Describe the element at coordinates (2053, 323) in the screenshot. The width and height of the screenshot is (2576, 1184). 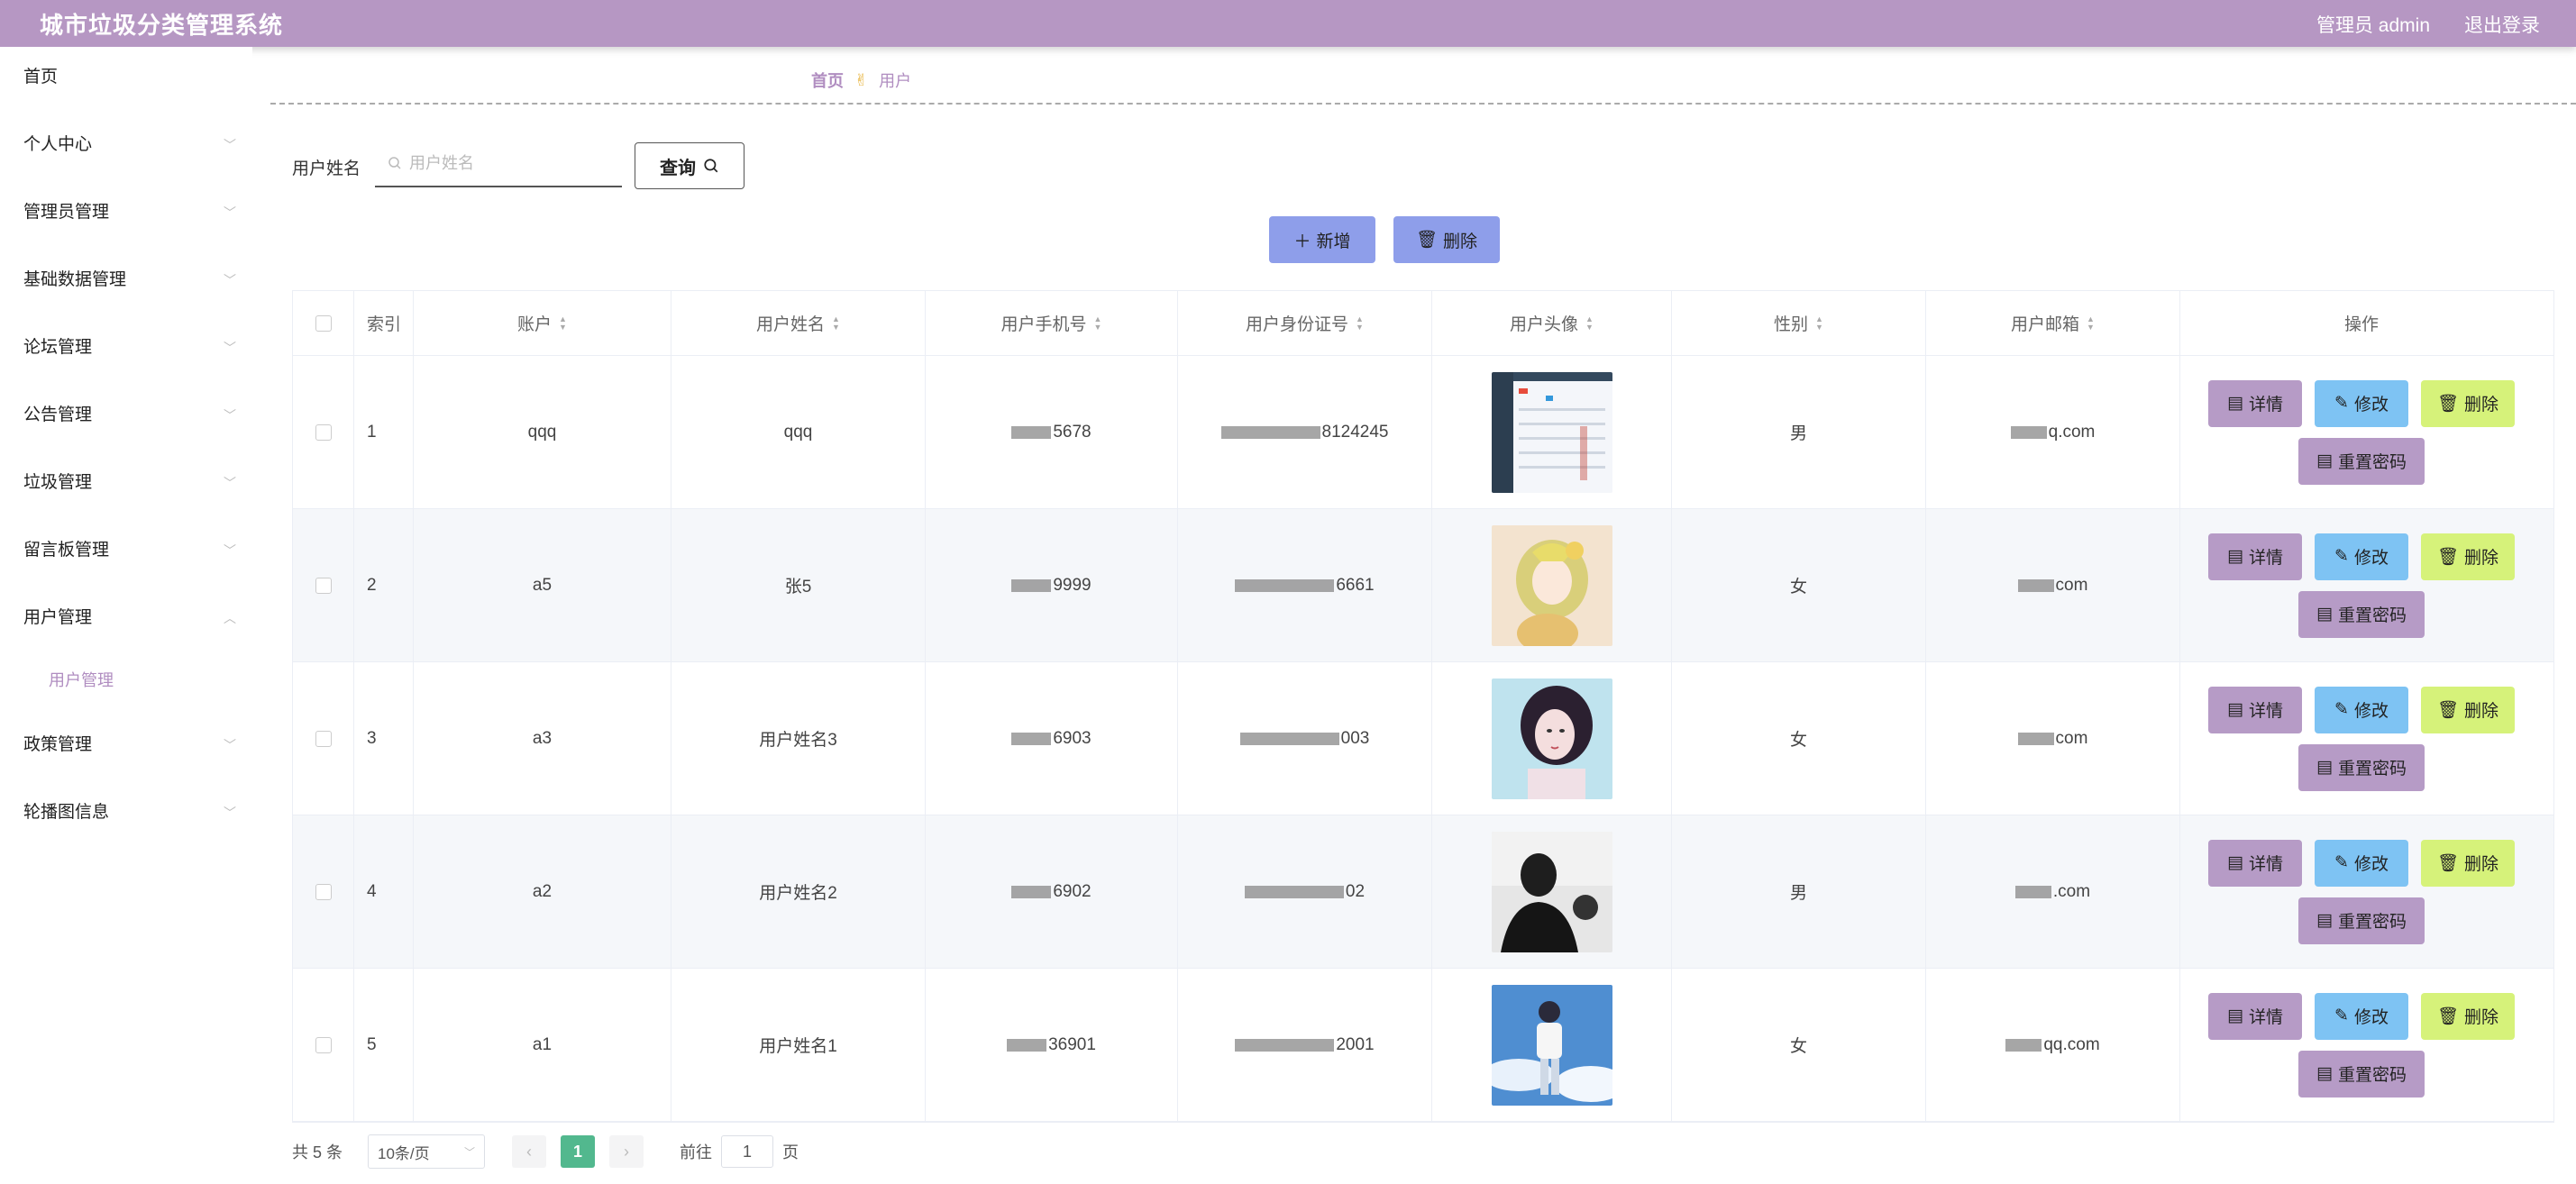
I see `column-header-email: 用户邮箱 ▲ ▼` at that location.